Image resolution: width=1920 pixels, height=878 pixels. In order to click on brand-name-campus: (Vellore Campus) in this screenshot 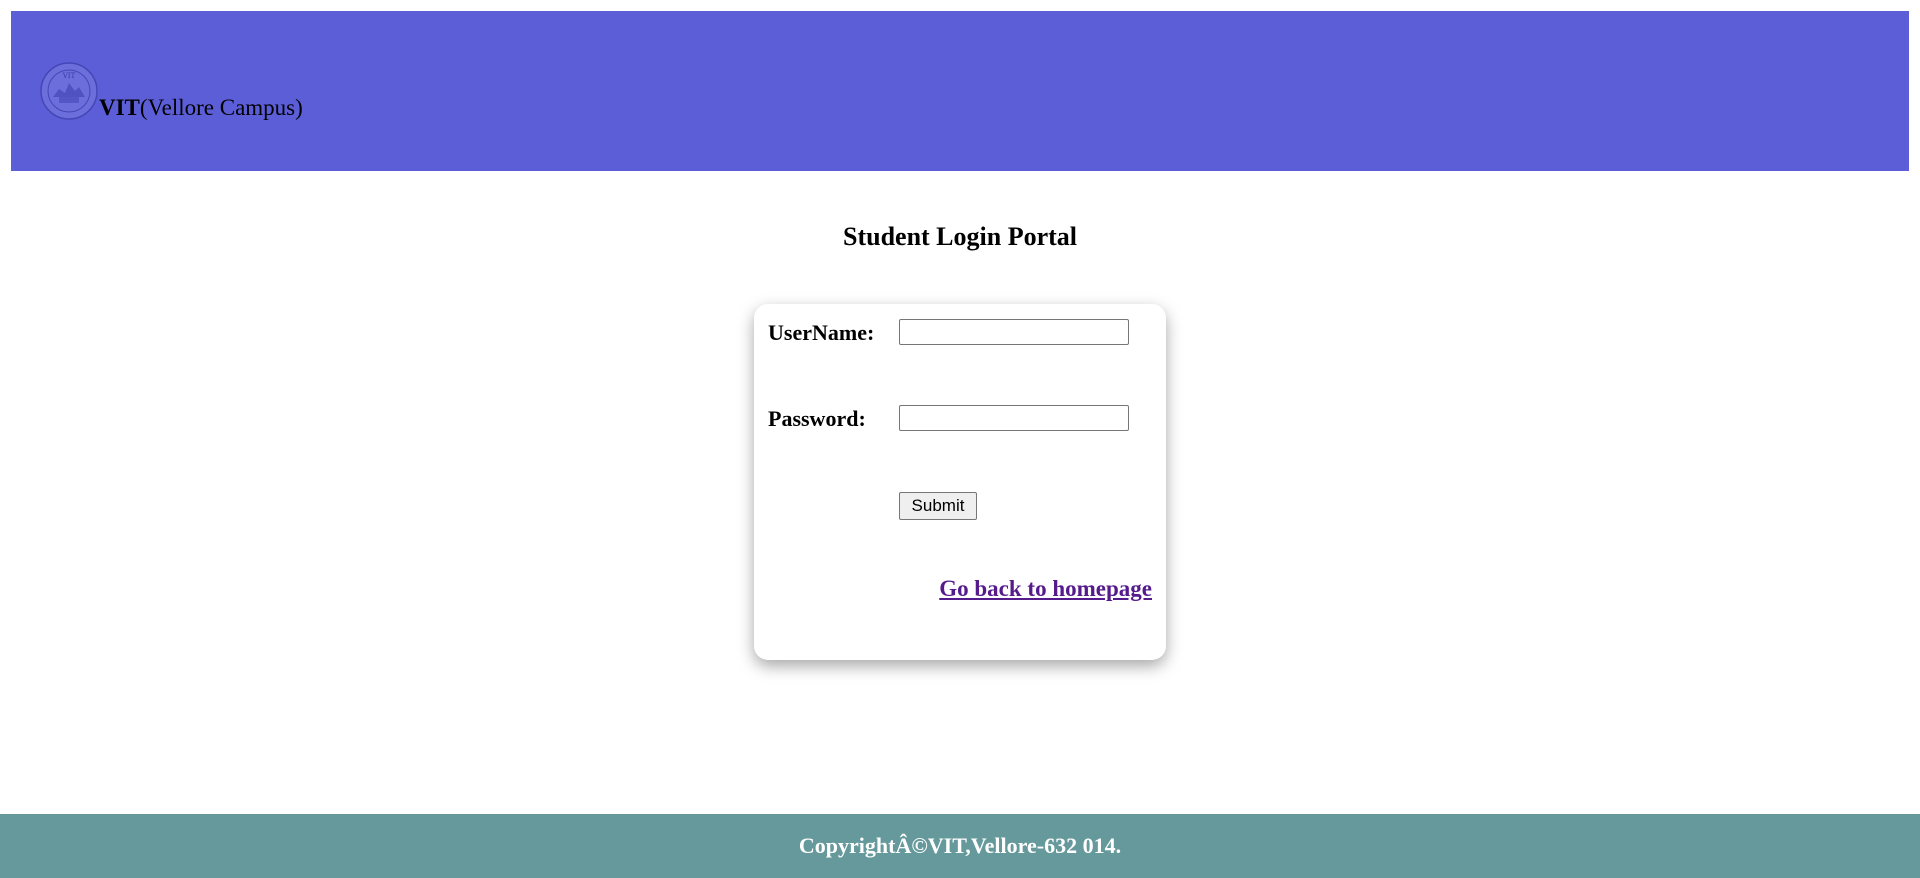, I will do `click(221, 107)`.